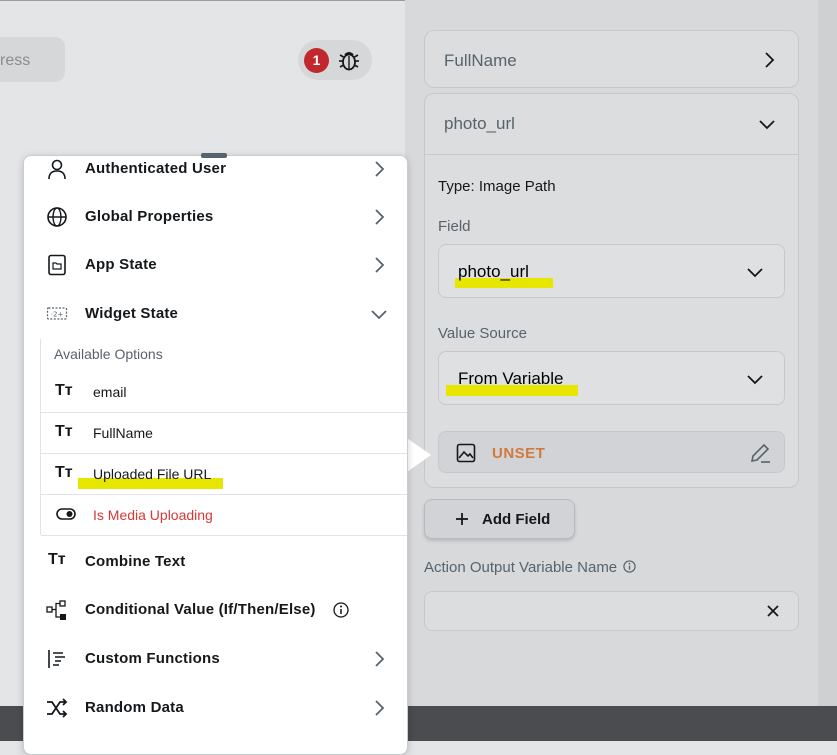 The image size is (837, 755). Describe the element at coordinates (56, 659) in the screenshot. I see `functions-icon` at that location.